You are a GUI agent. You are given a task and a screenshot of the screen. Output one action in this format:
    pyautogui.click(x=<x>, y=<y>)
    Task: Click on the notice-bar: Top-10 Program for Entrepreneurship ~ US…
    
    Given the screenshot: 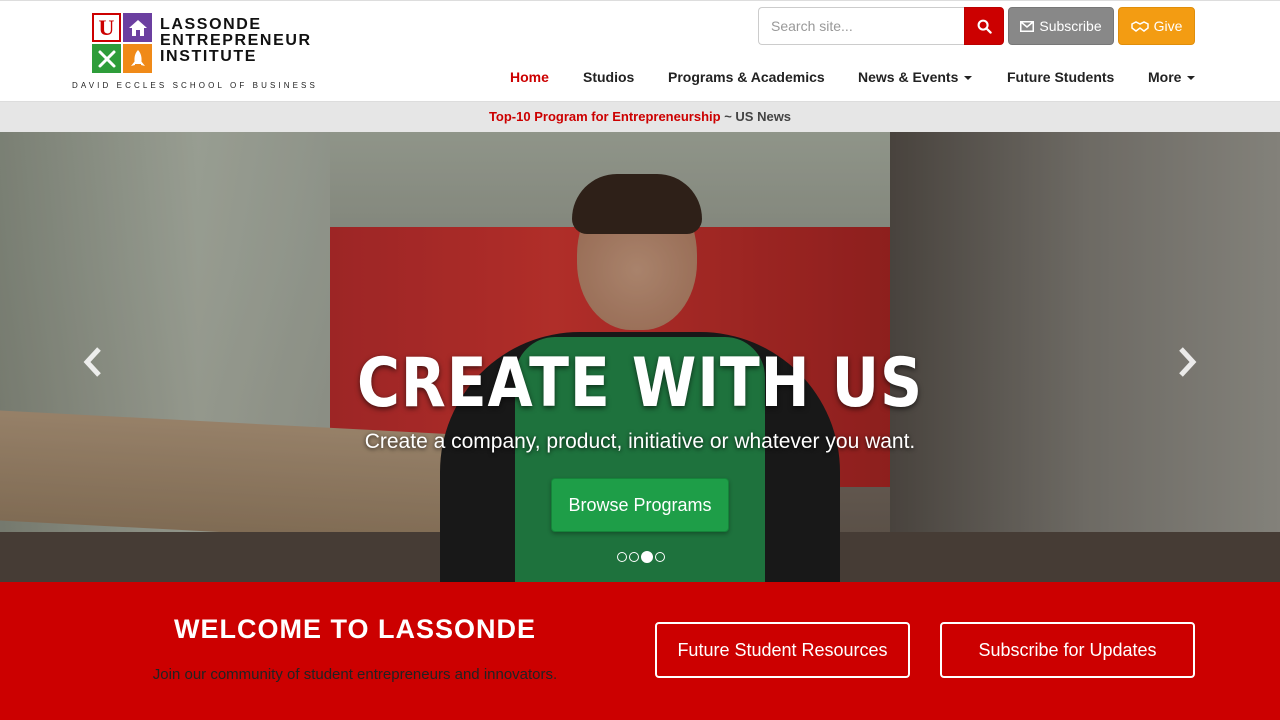 What is the action you would take?
    pyautogui.click(x=640, y=117)
    